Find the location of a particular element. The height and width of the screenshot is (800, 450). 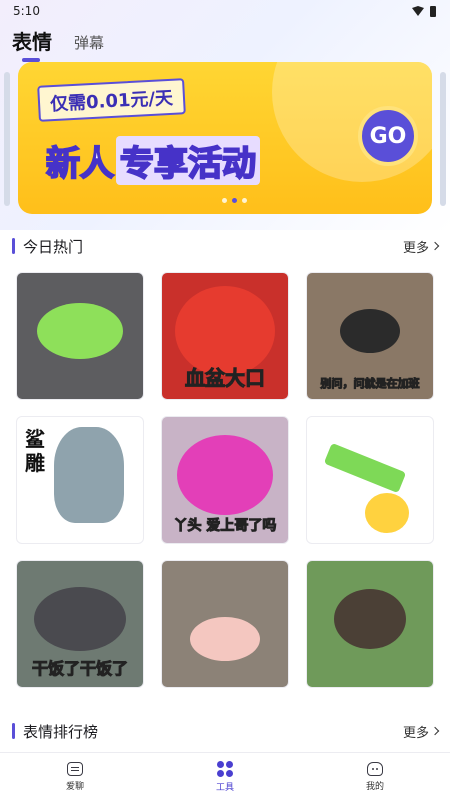

status-icons is located at coordinates (424, 11).